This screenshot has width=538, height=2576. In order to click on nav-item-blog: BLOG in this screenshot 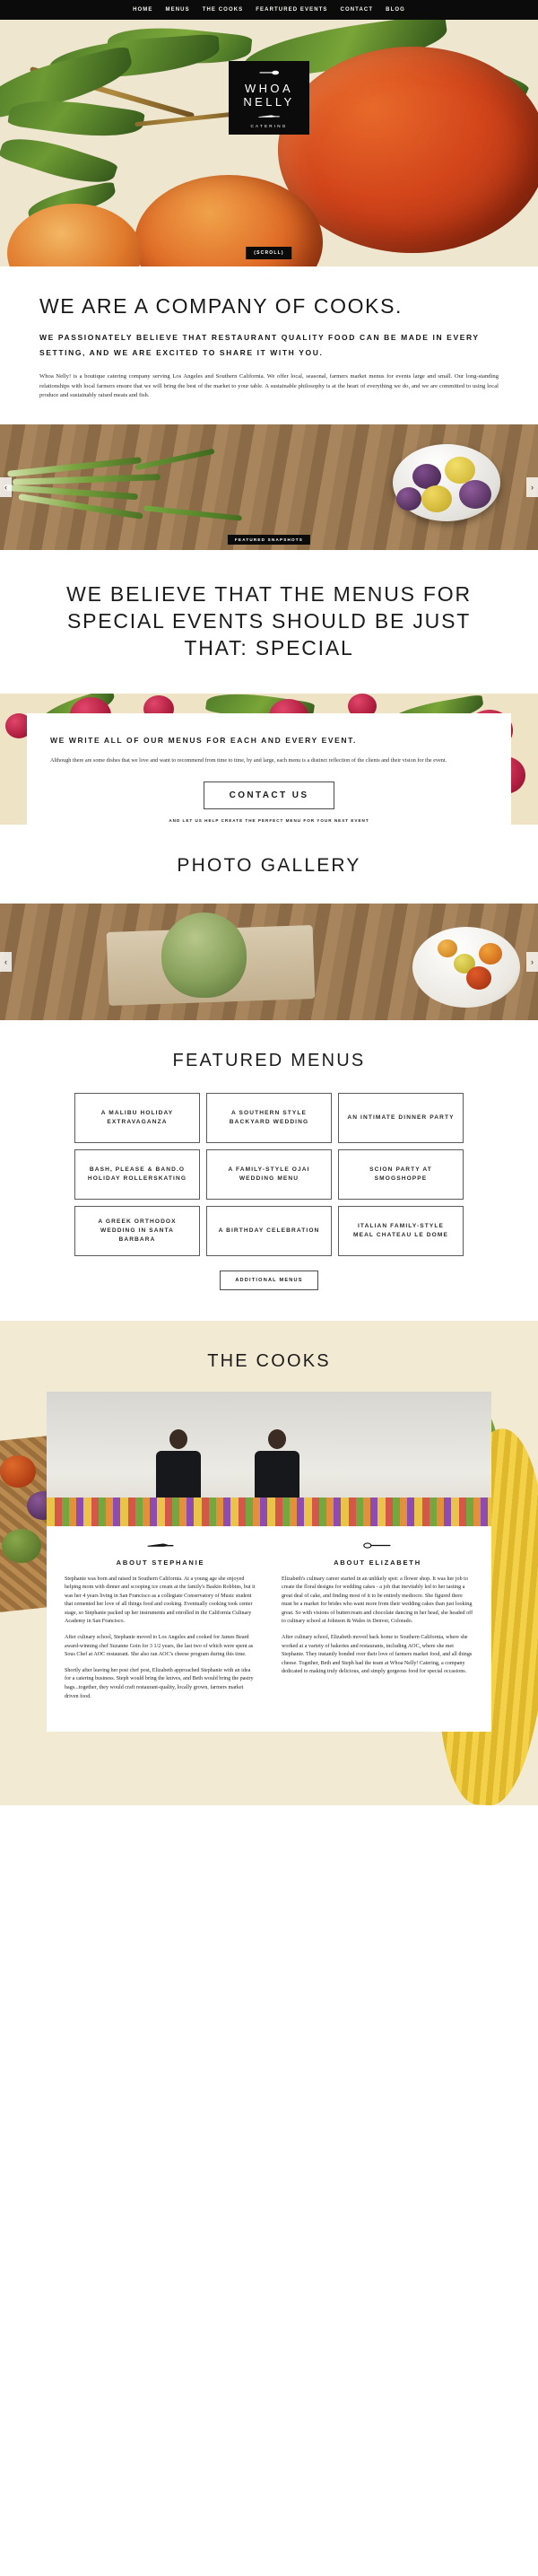, I will do `click(395, 10)`.